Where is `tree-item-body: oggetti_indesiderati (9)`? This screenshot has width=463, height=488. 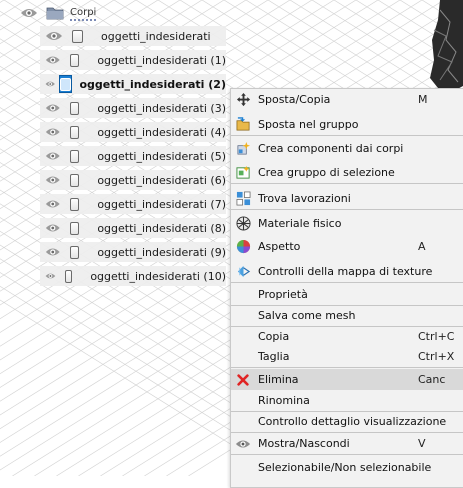
tree-item-body: oggetti_indesiderati (9) is located at coordinates (133, 252).